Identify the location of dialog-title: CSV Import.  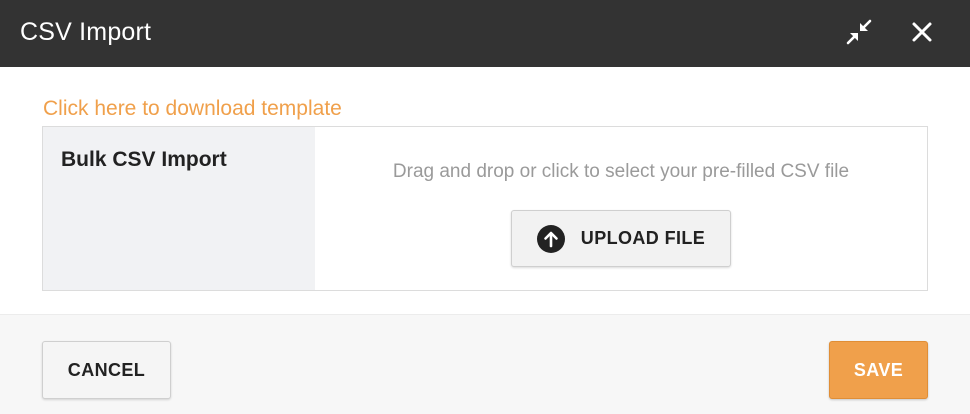
(86, 32).